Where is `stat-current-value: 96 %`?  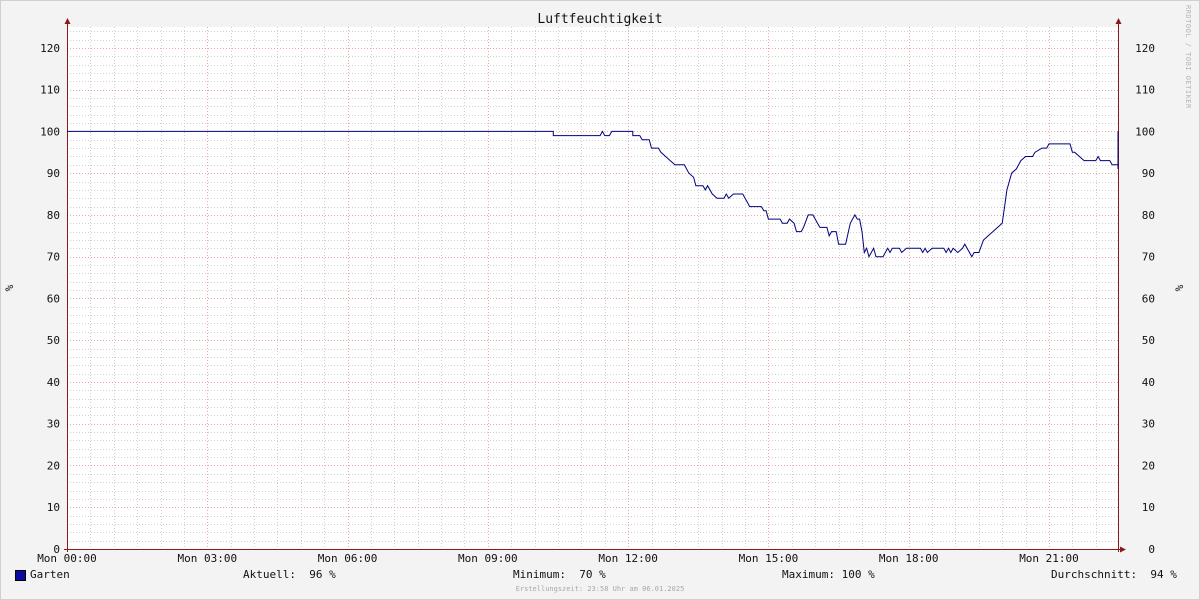
stat-current-value: 96 % is located at coordinates (322, 574).